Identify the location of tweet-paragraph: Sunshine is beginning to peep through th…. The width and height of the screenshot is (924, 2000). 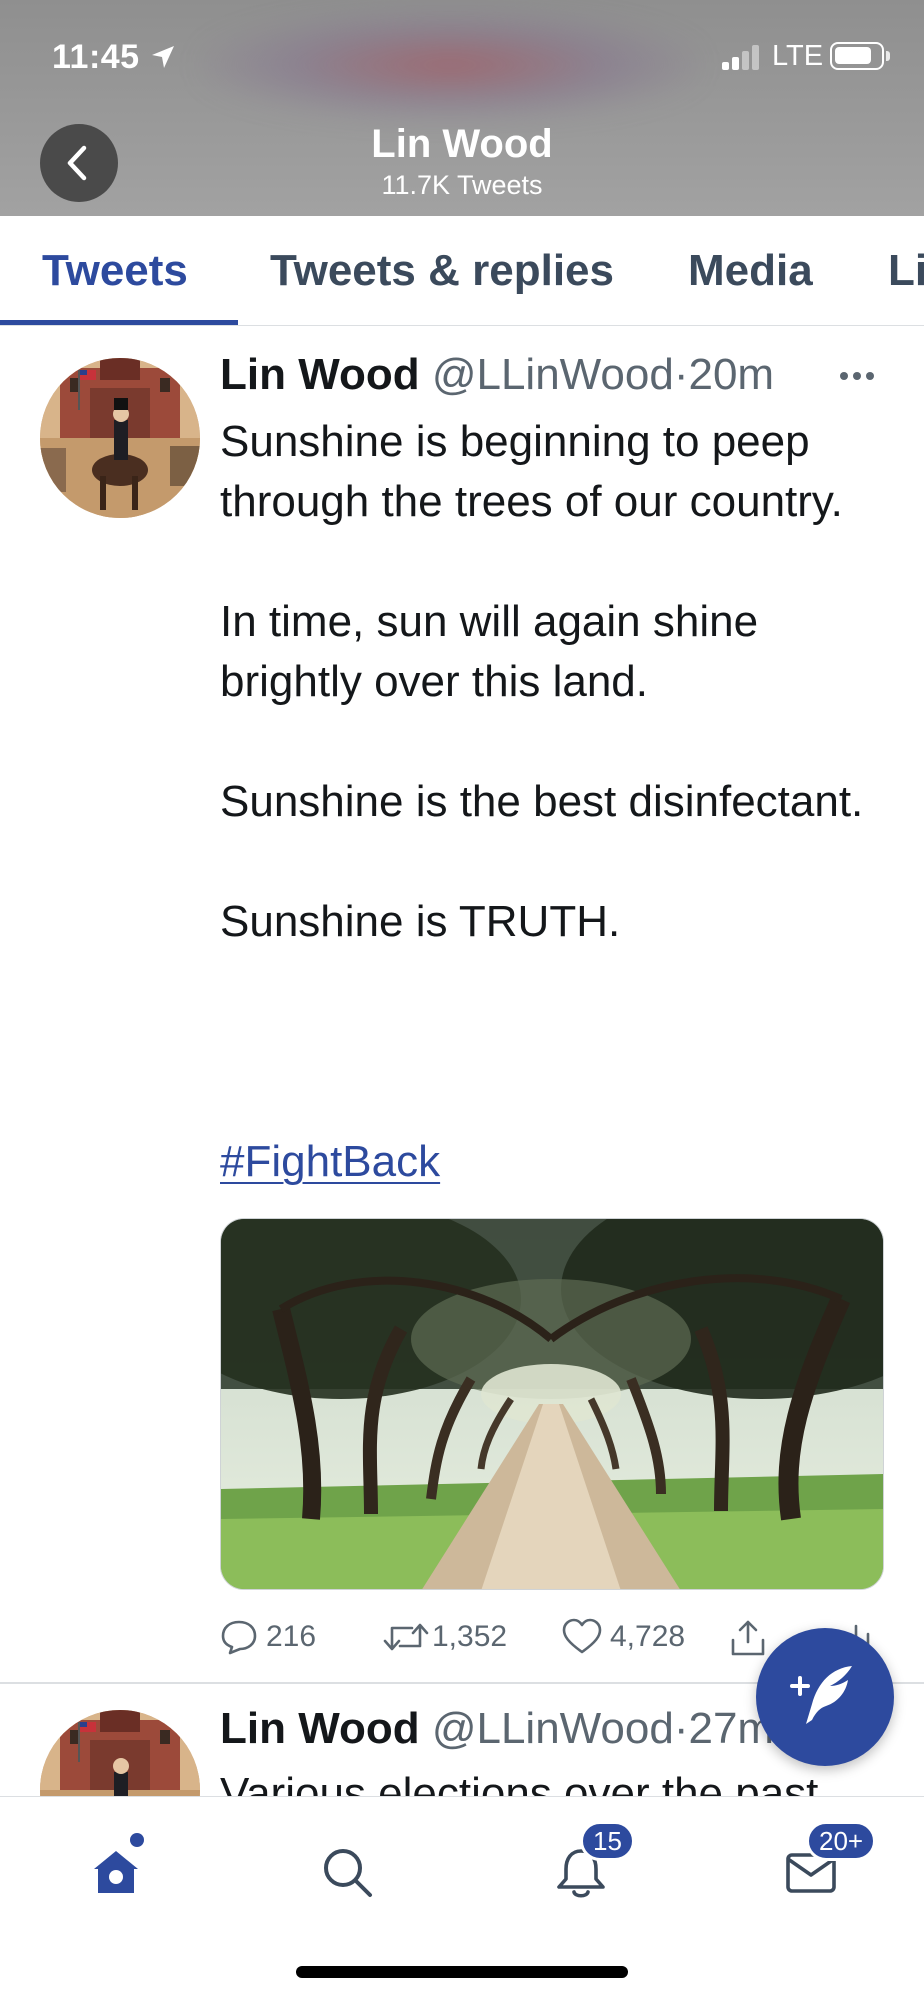
(531, 471).